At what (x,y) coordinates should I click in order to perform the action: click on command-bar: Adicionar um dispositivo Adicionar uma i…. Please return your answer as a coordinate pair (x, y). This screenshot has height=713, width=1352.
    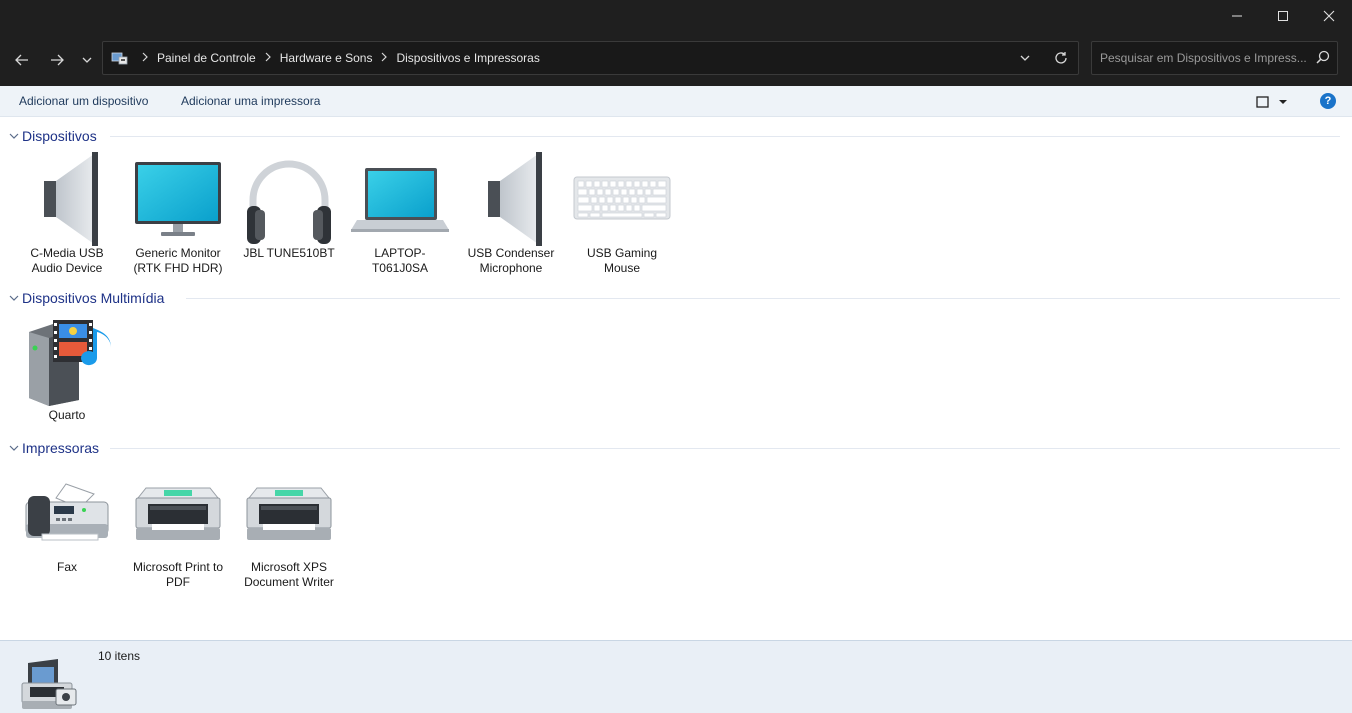
    Looking at the image, I should click on (676, 101).